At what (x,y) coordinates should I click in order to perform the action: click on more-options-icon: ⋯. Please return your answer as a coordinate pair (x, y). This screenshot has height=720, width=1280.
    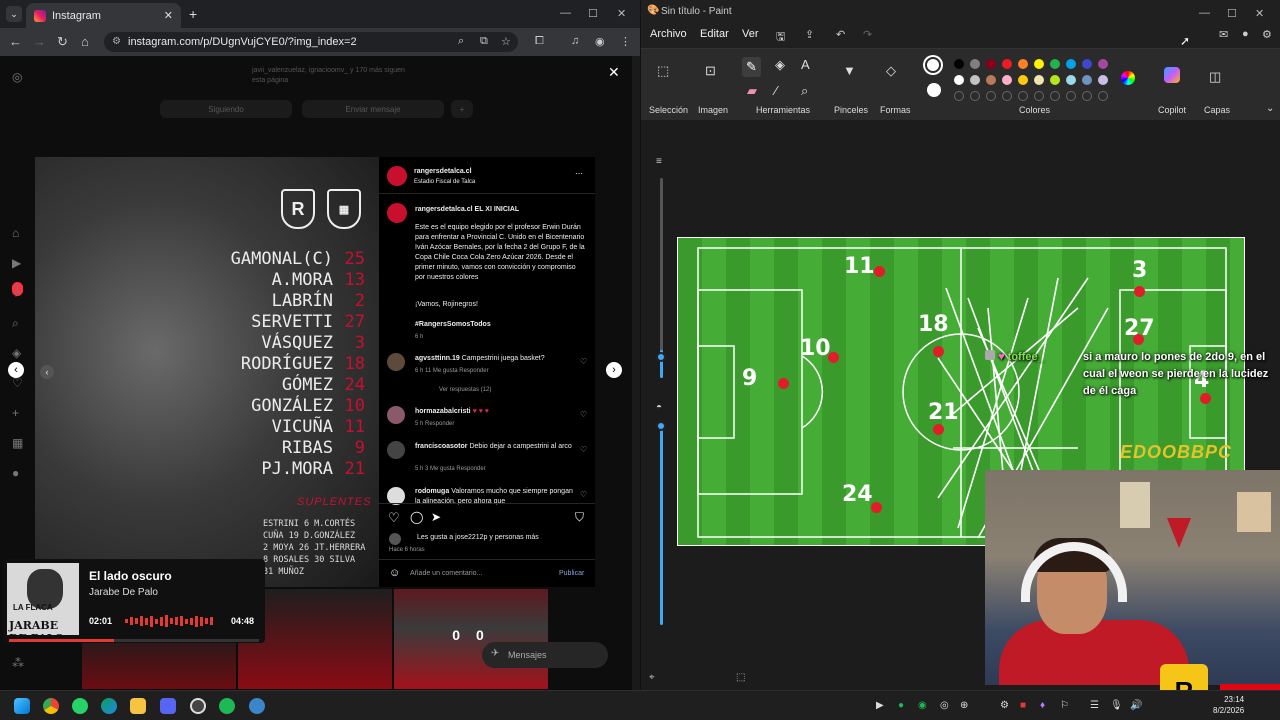
    Looking at the image, I should click on (579, 173).